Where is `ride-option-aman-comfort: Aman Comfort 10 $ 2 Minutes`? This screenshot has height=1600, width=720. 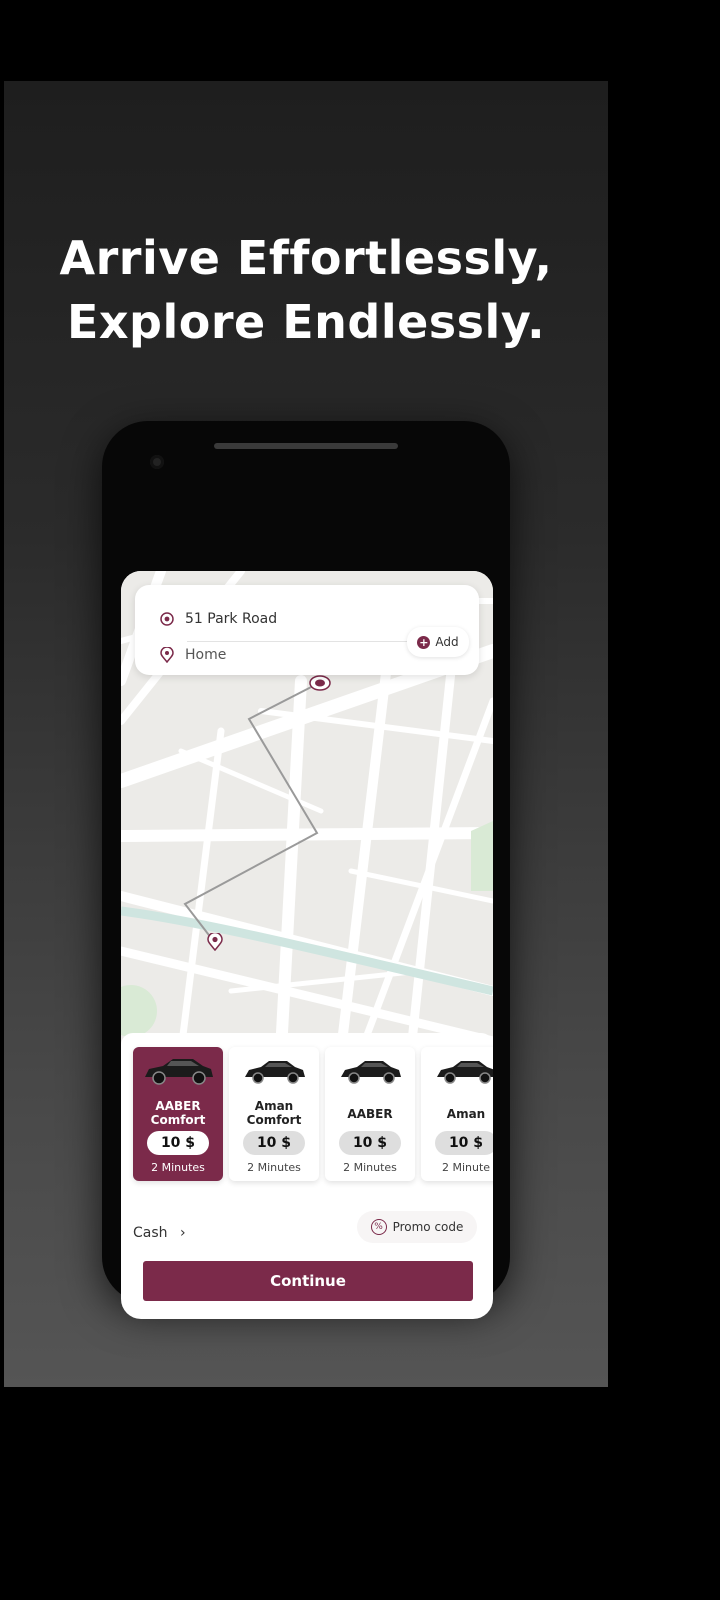
ride-option-aman-comfort: Aman Comfort 10 $ 2 Minutes is located at coordinates (274, 1114).